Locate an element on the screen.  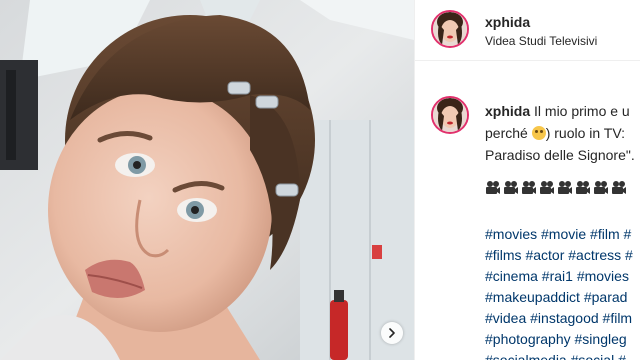
caption-line-1: xphida Il mio primo e u is located at coordinates (562, 111).